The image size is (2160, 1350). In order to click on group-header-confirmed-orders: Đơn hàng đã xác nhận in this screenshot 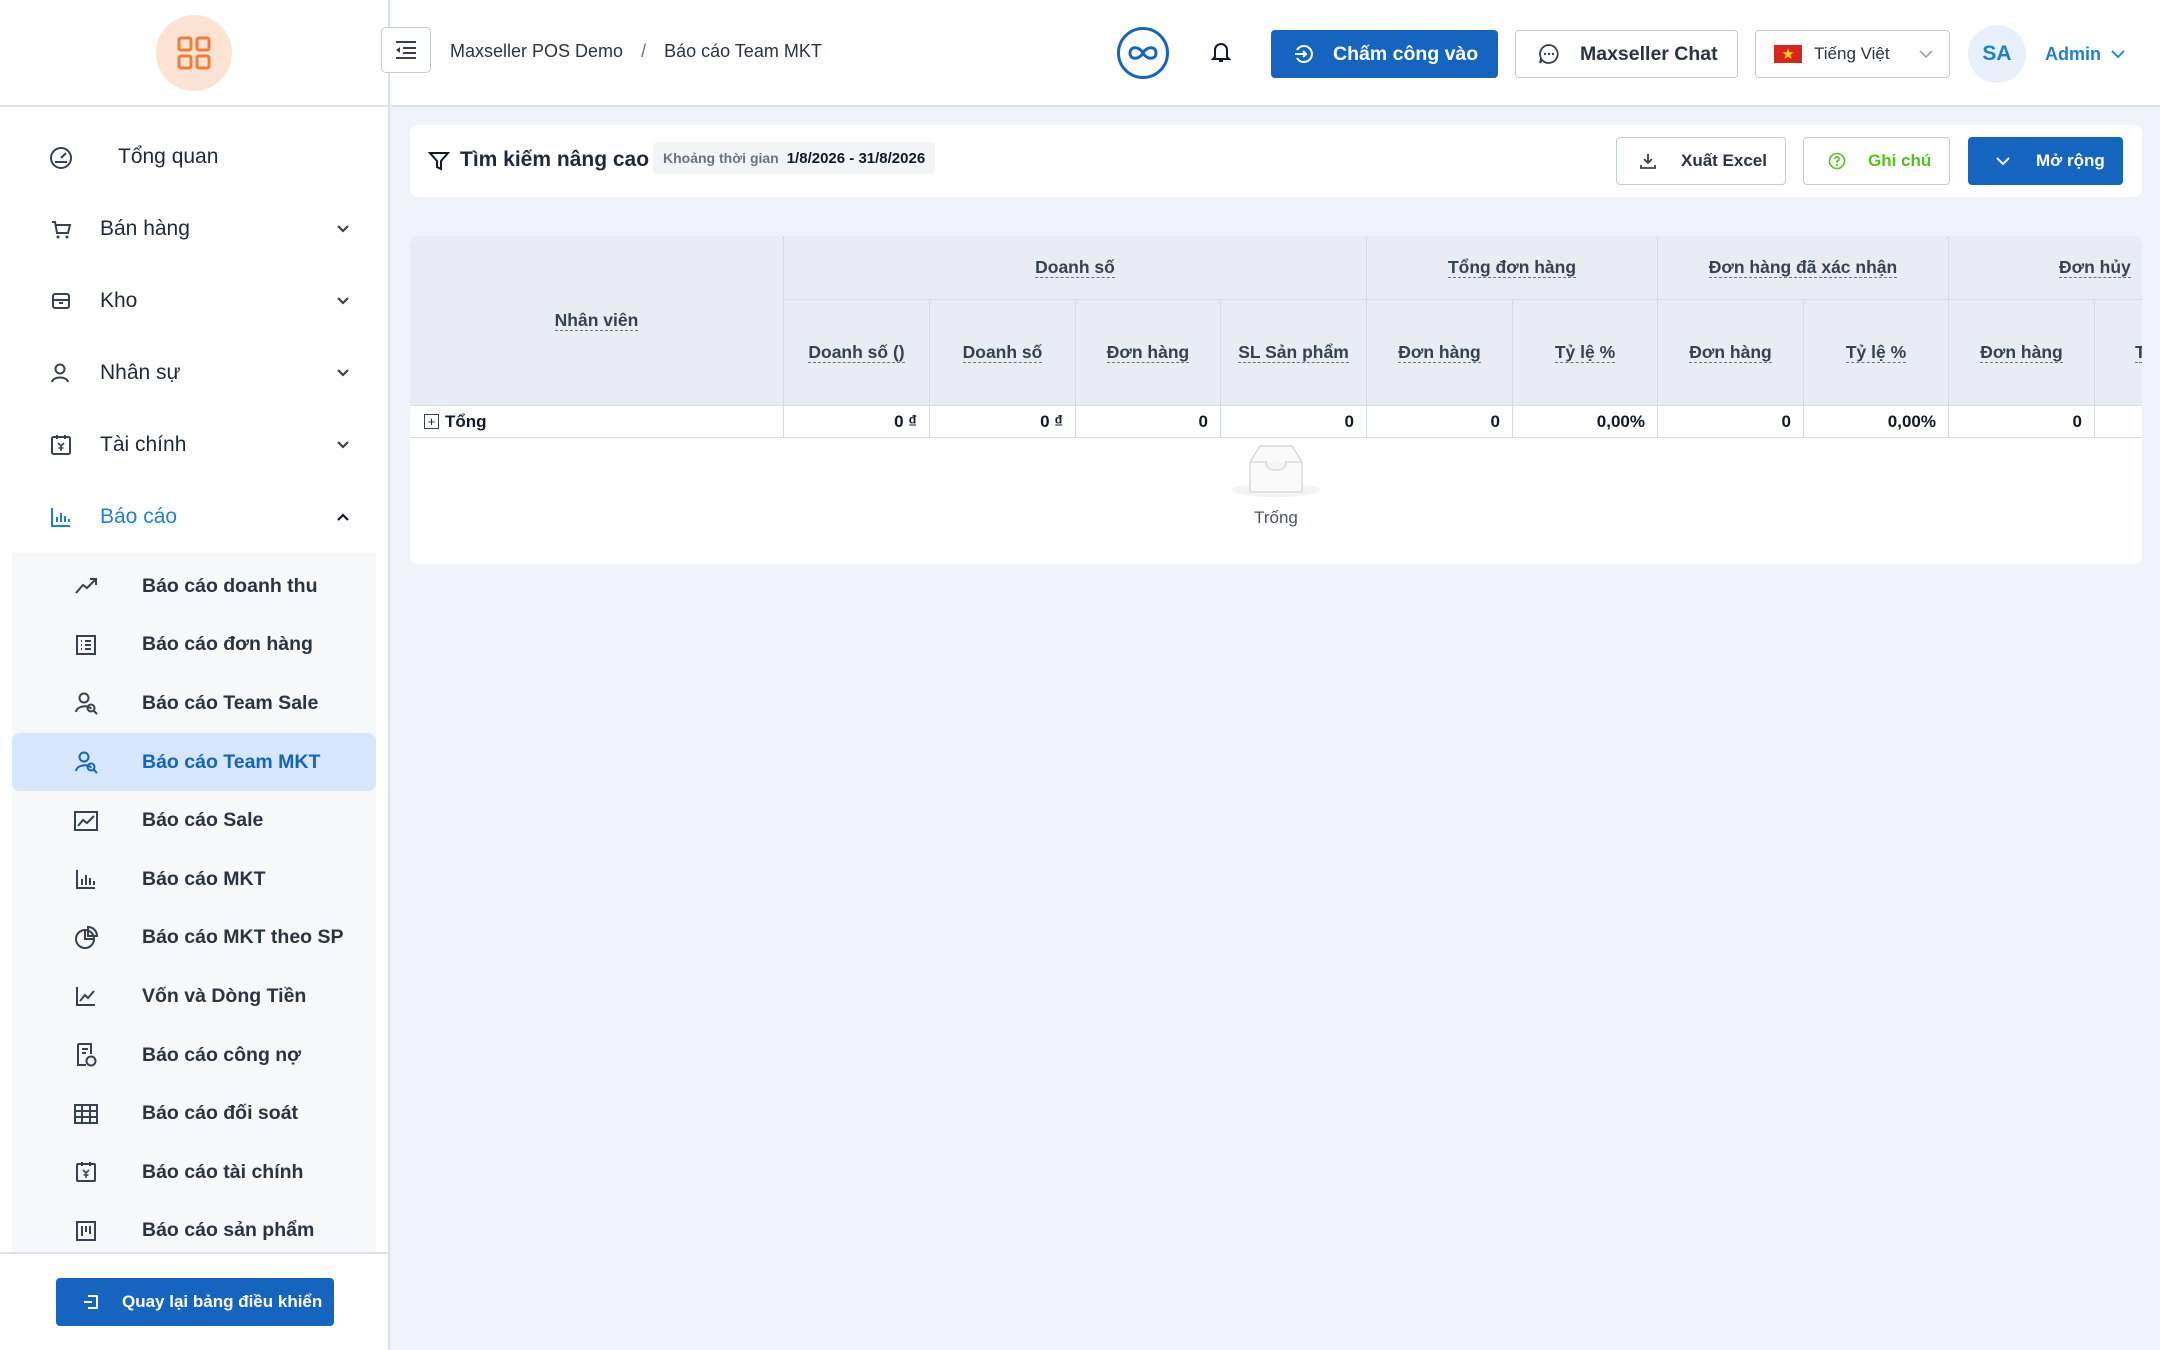, I will do `click(1803, 268)`.